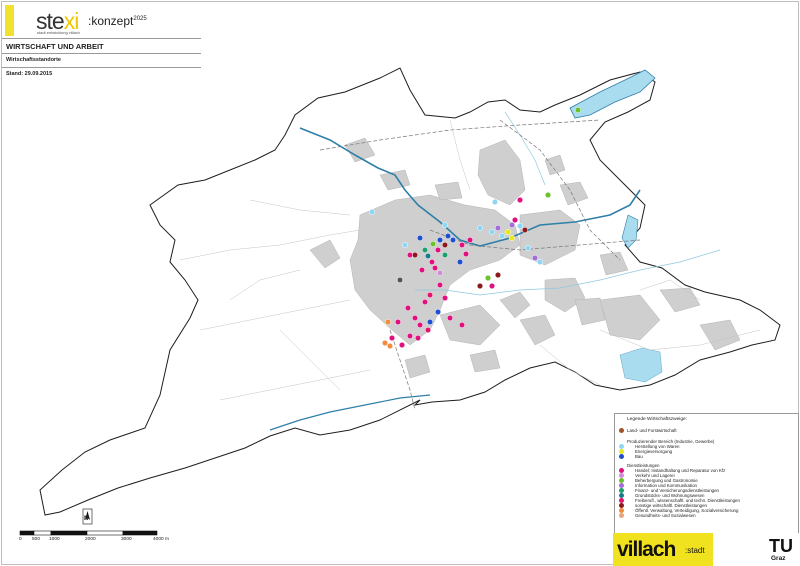 The image size is (800, 566). I want to click on scale-bar, so click(88, 533).